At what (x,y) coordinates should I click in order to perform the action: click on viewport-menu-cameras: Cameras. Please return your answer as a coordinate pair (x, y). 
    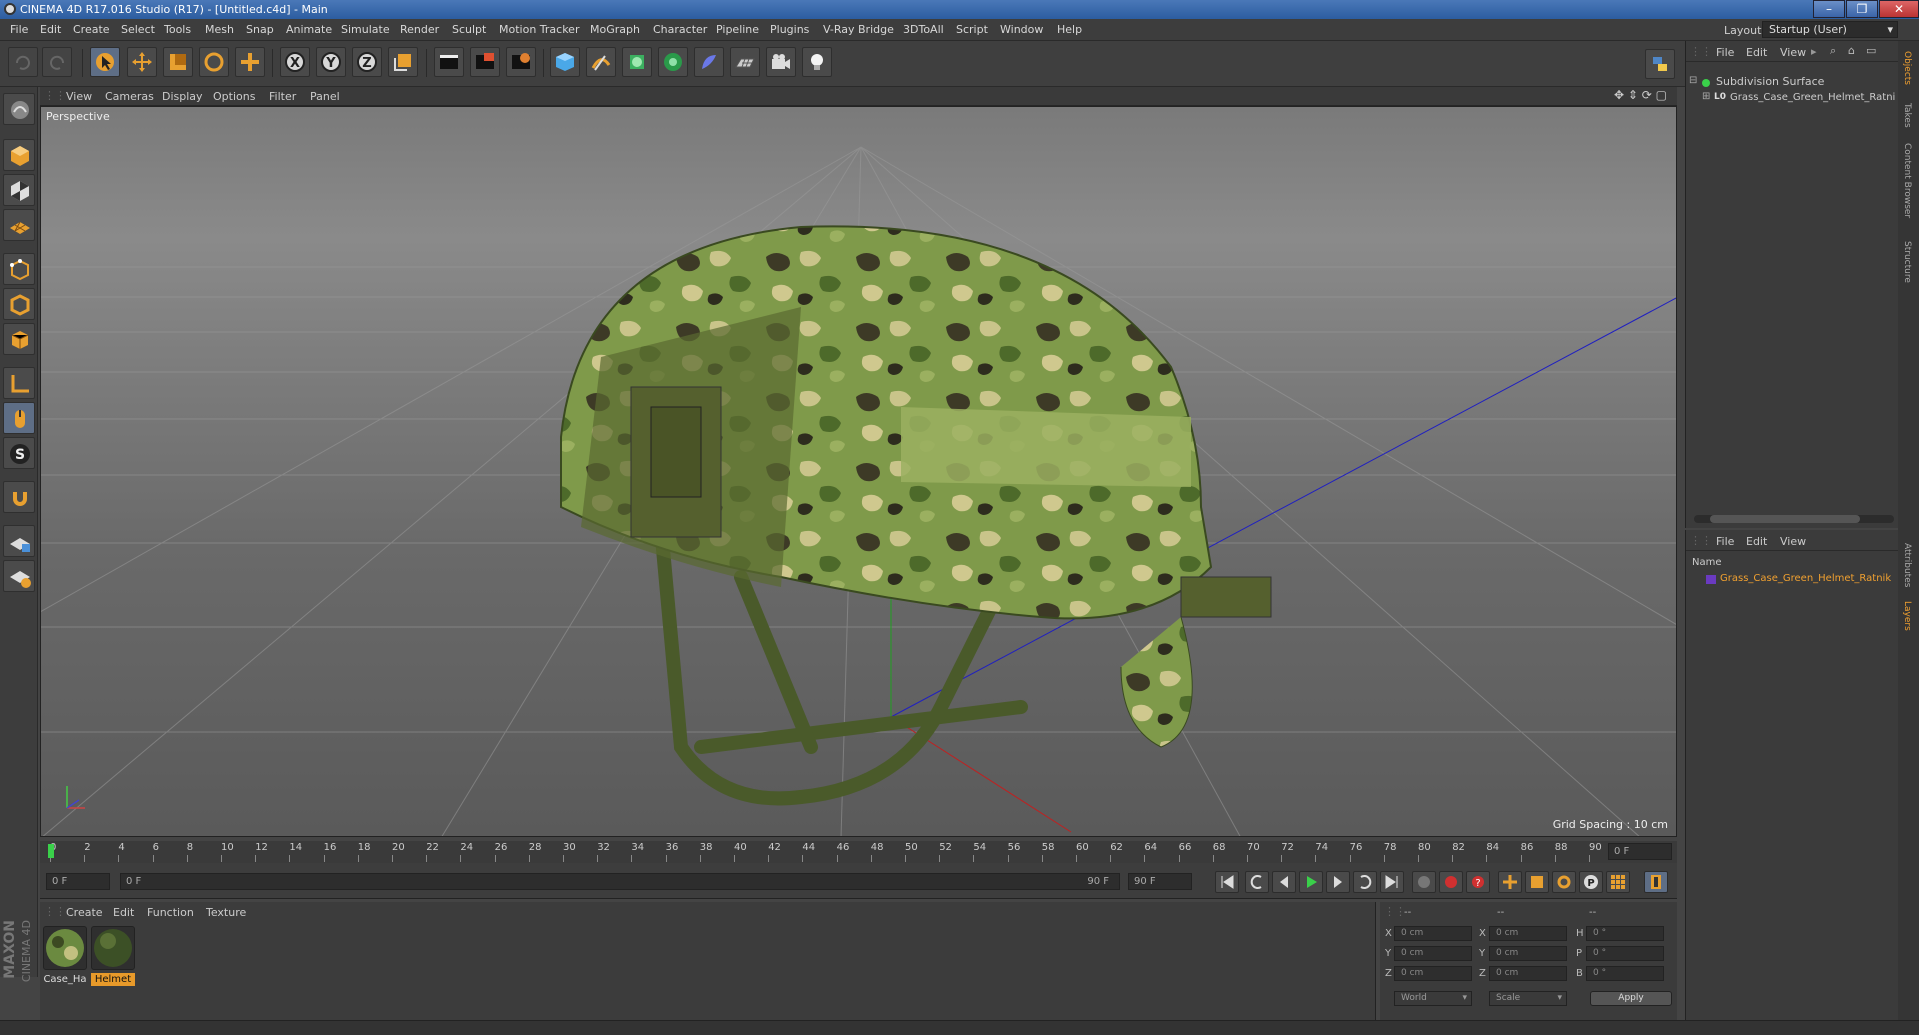
    Looking at the image, I should click on (129, 96).